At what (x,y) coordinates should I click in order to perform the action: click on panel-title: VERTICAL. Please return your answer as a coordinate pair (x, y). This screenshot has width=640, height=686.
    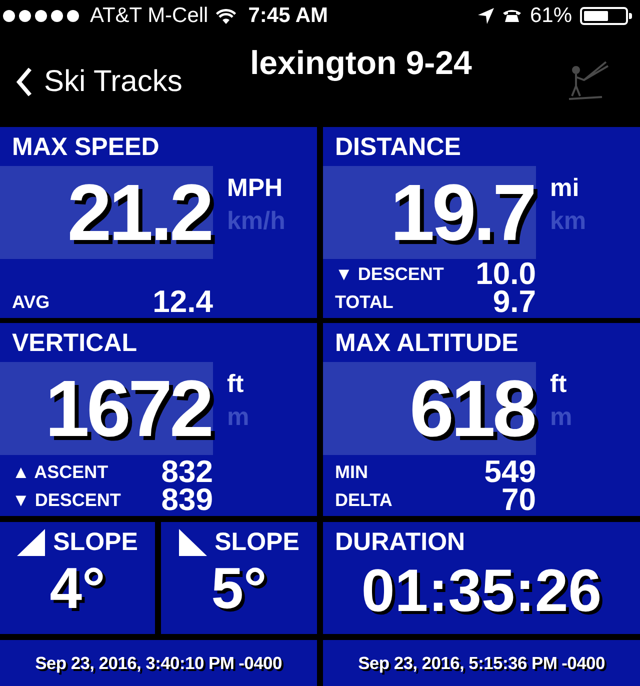
    Looking at the image, I should click on (74, 342).